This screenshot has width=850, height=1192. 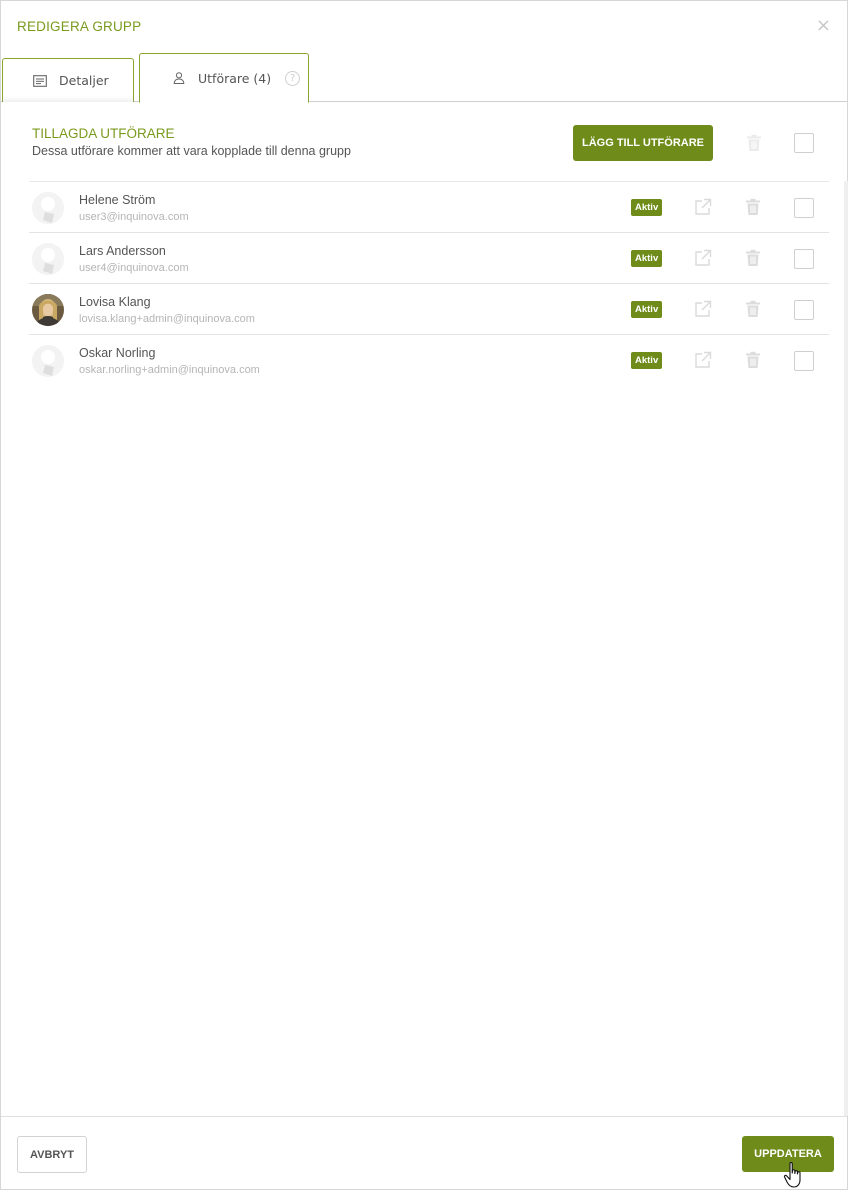 I want to click on footer-divider, so click(x=424, y=1116).